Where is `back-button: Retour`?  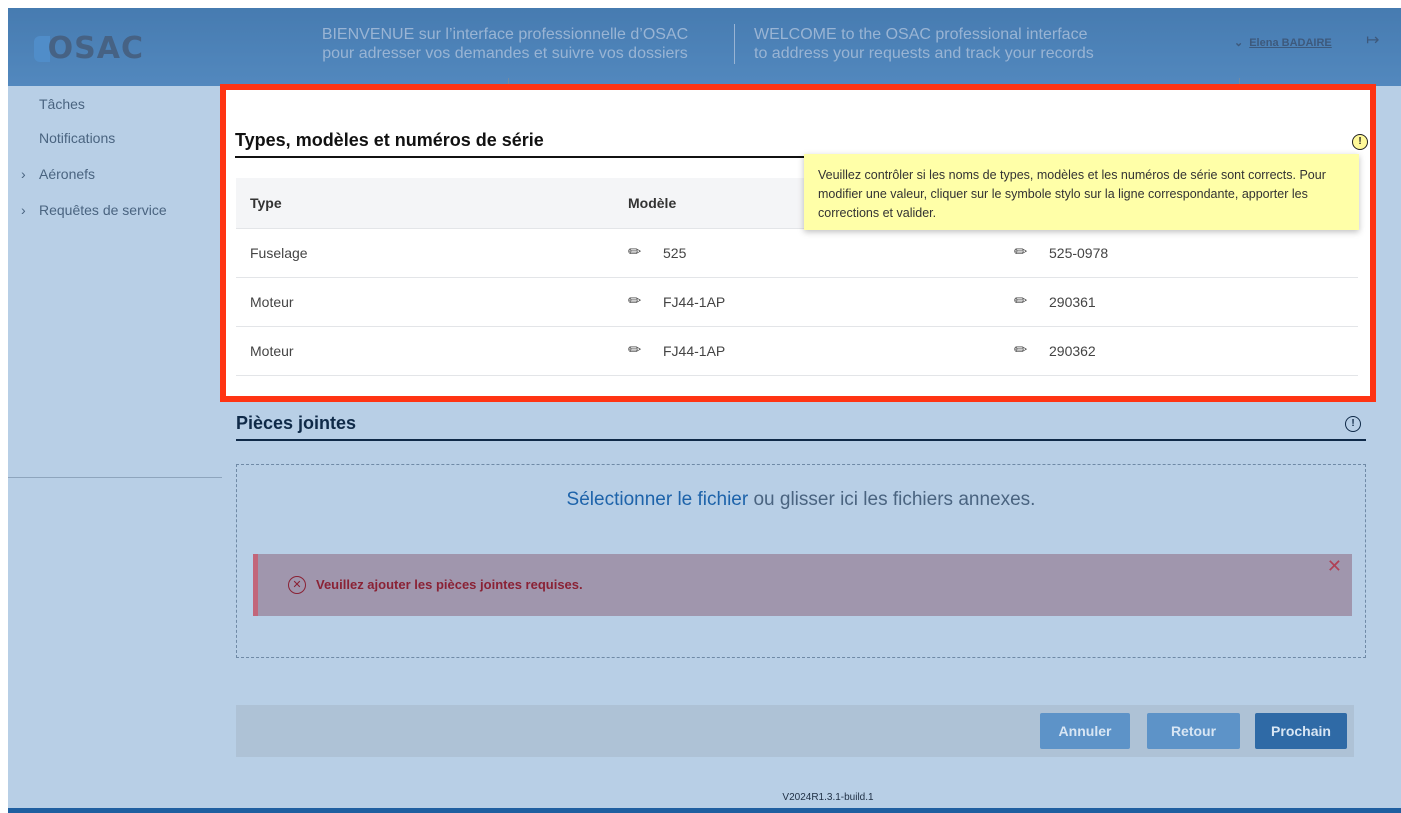 back-button: Retour is located at coordinates (1193, 731).